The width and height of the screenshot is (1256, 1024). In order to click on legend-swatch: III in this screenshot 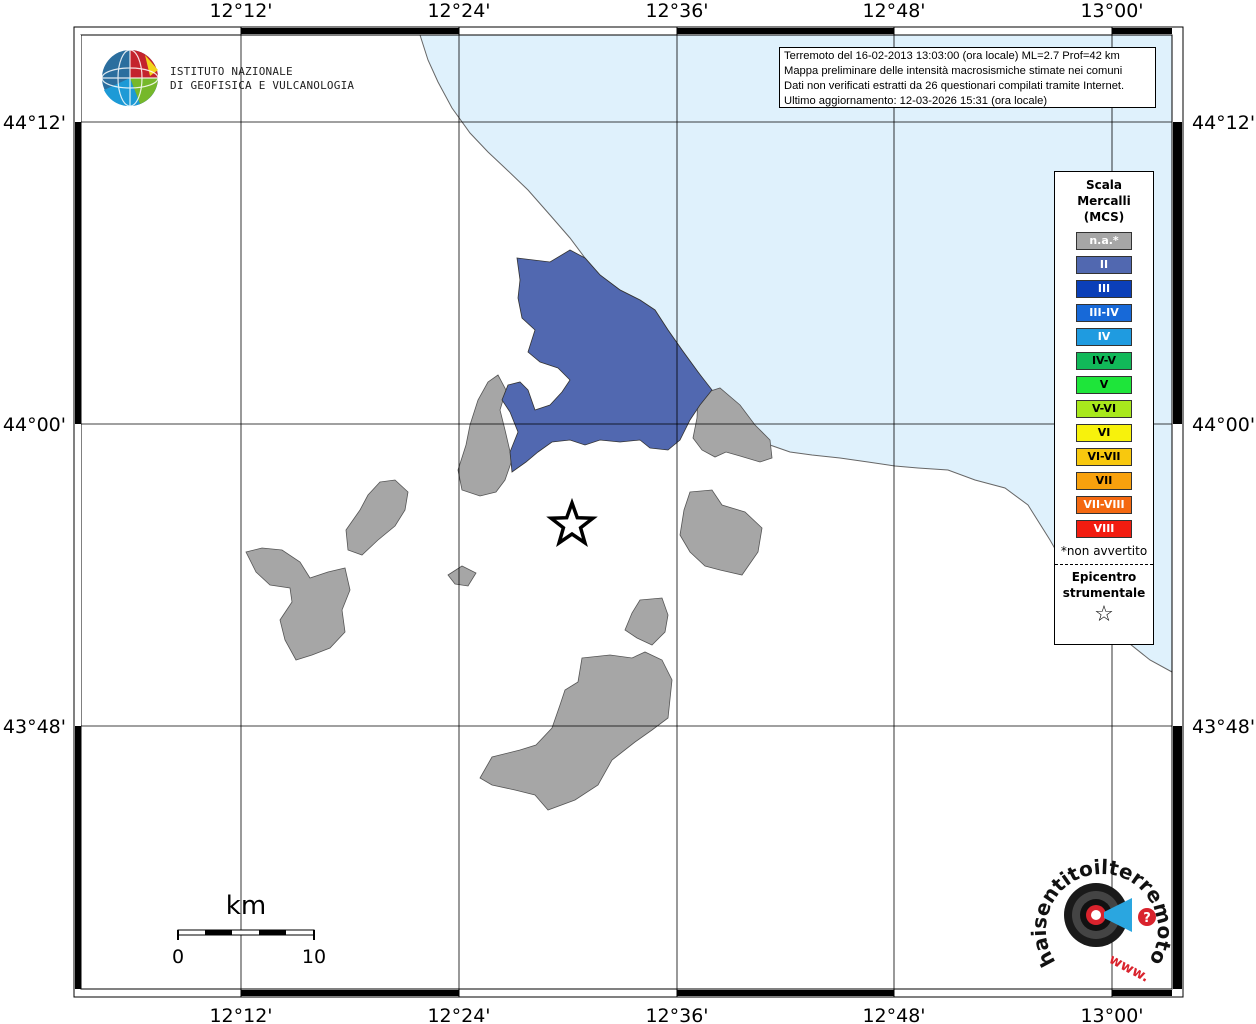, I will do `click(1104, 289)`.